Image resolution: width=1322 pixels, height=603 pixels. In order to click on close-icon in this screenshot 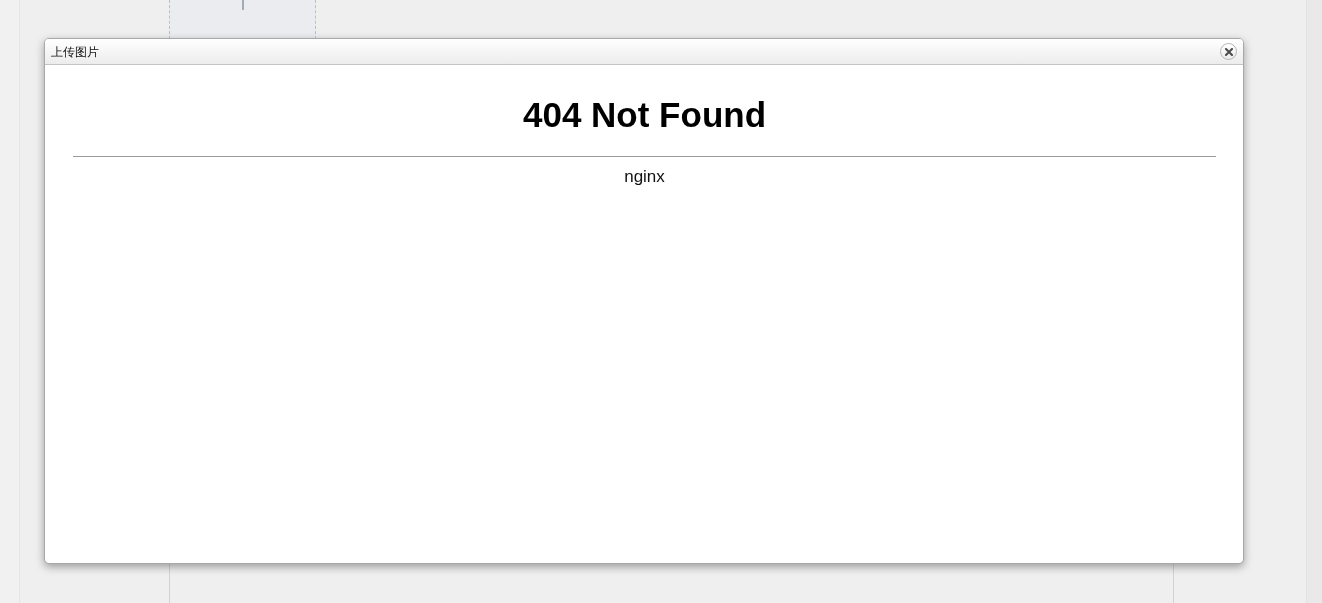, I will do `click(1228, 51)`.